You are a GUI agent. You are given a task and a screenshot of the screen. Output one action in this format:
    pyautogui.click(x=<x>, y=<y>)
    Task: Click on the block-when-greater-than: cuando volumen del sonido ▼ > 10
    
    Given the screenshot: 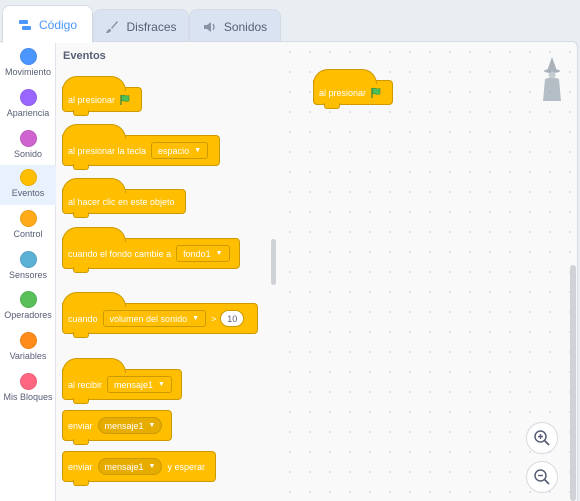 What is the action you would take?
    pyautogui.click(x=160, y=315)
    